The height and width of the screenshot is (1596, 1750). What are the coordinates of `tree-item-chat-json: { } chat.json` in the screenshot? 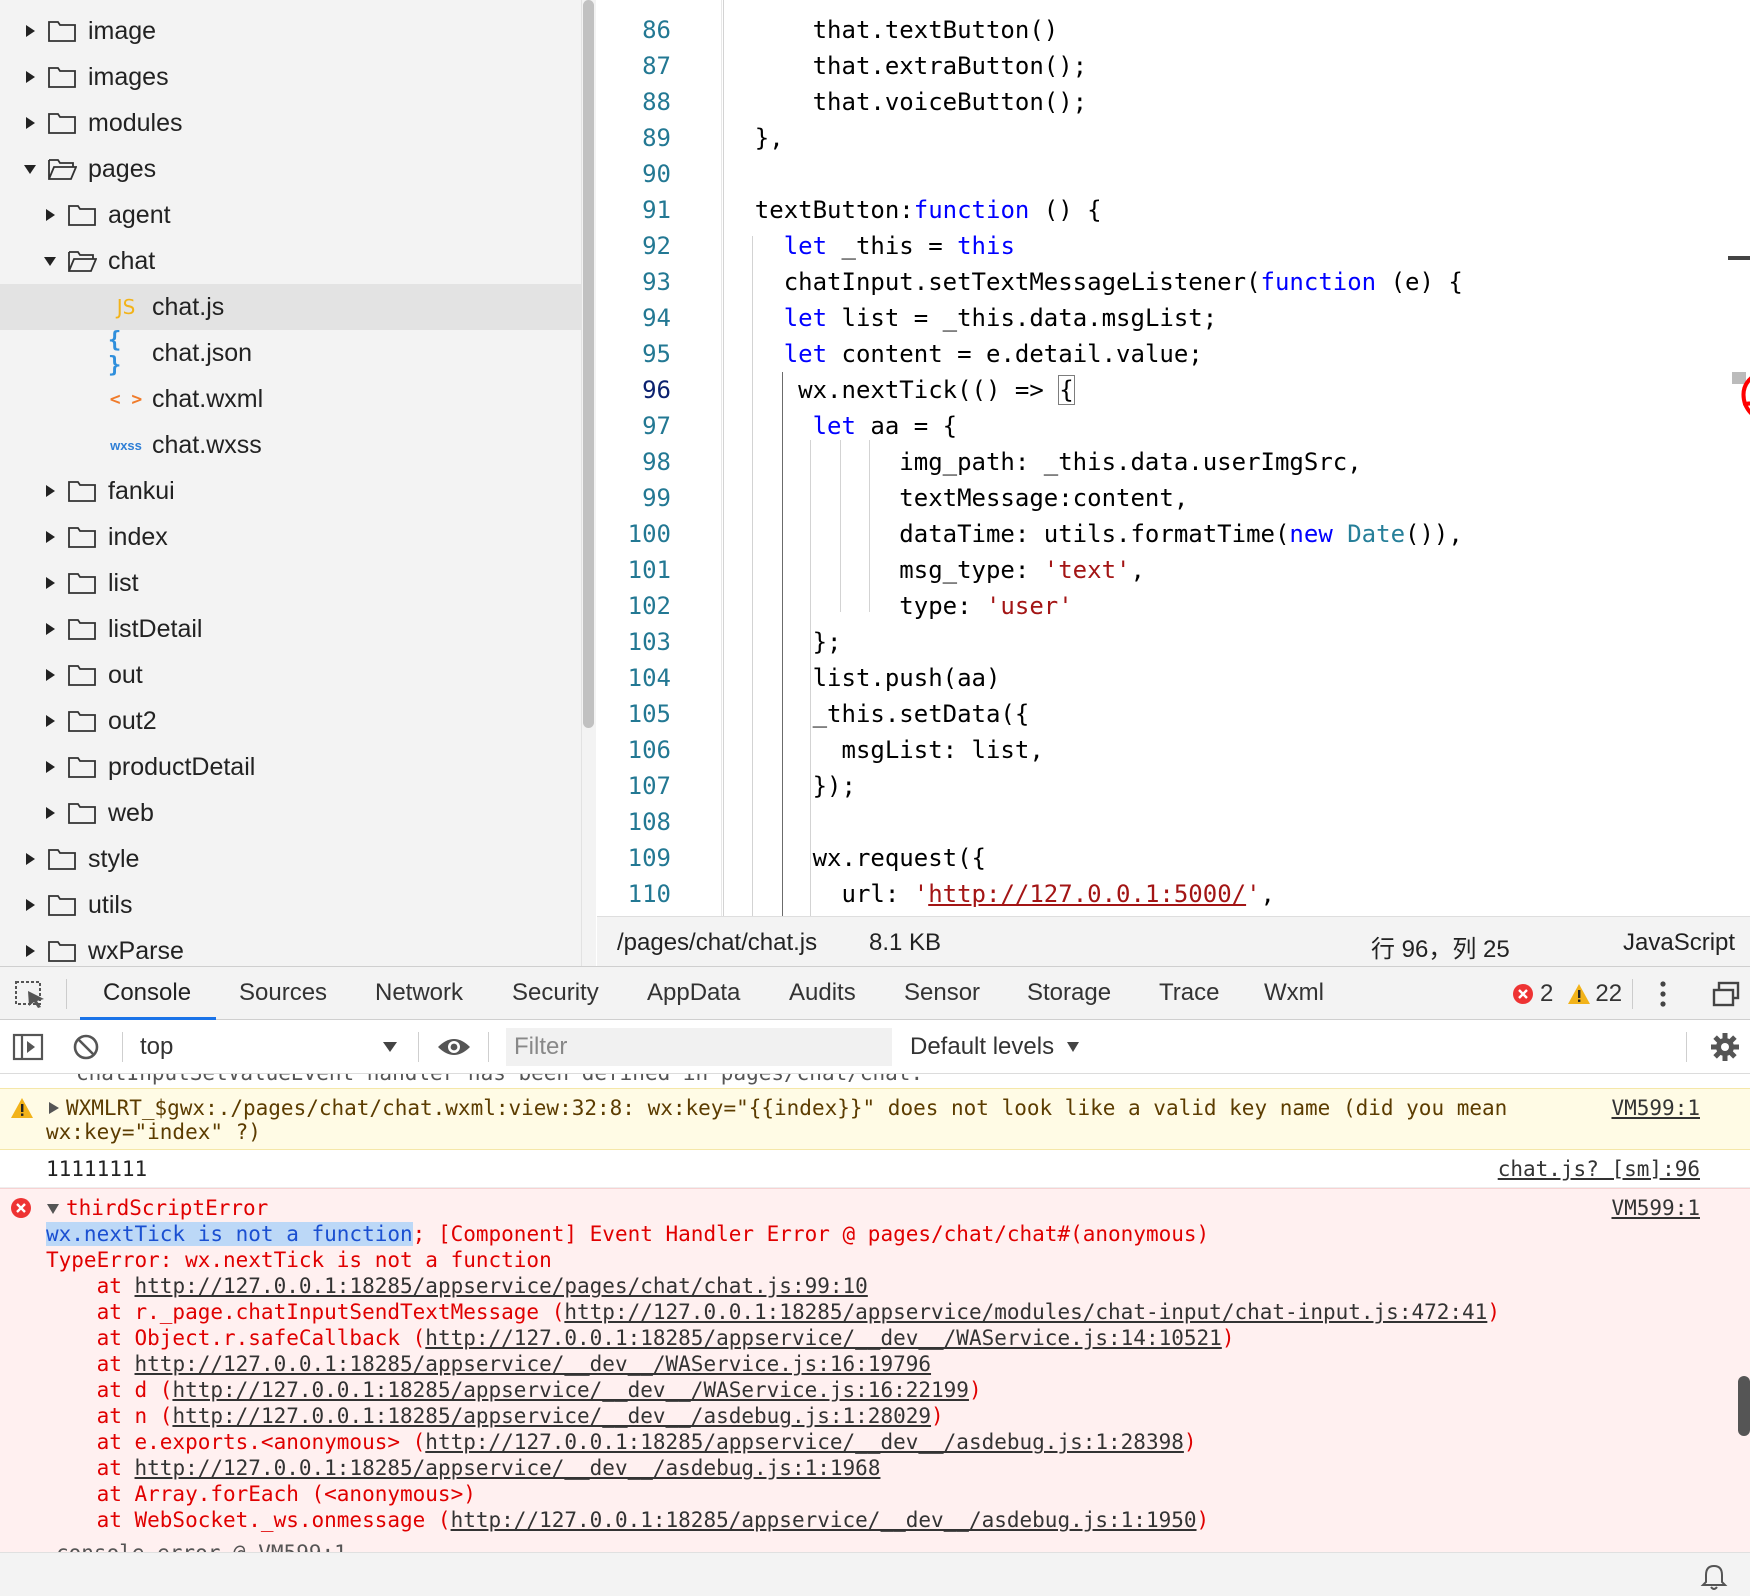 It's located at (291, 353).